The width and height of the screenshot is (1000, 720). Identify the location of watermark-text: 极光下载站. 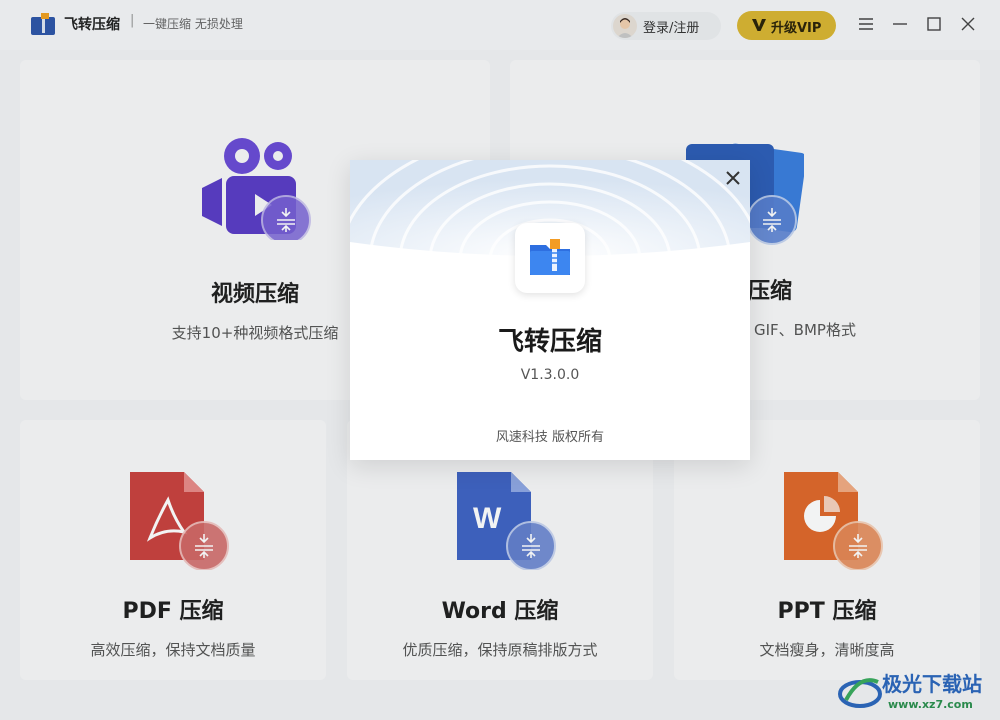
(932, 684).